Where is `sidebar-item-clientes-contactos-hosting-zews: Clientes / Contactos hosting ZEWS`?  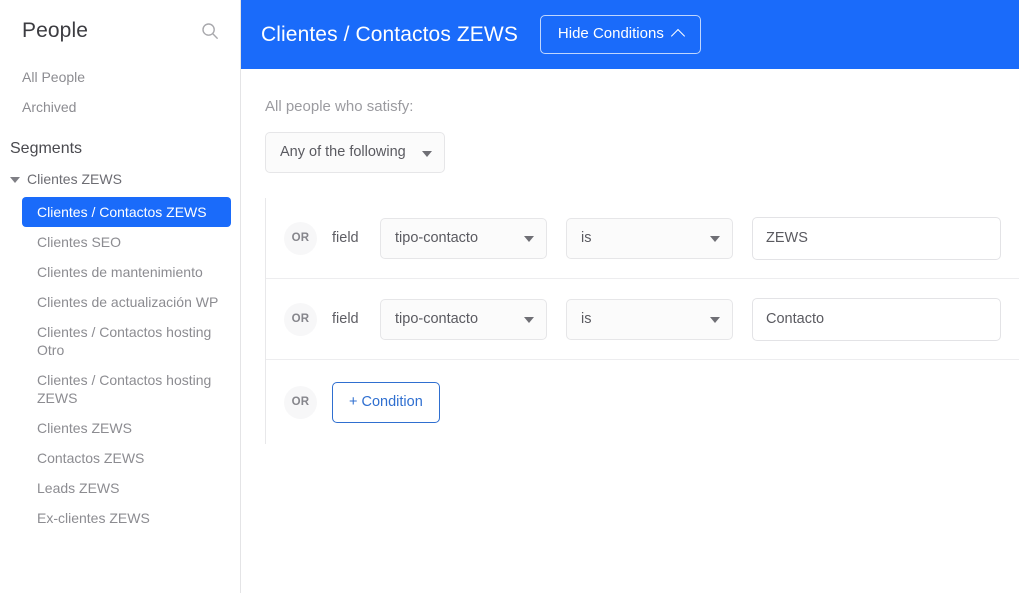 sidebar-item-clientes-contactos-hosting-zews: Clientes / Contactos hosting ZEWS is located at coordinates (126, 389).